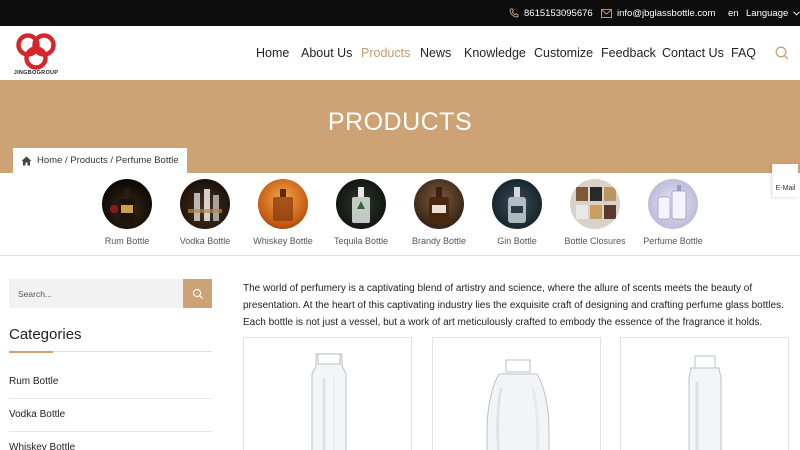 This screenshot has width=800, height=450. Describe the element at coordinates (110, 441) in the screenshot. I see `sidebar-item-whiskey-bottle: Whiskey Bottle` at that location.